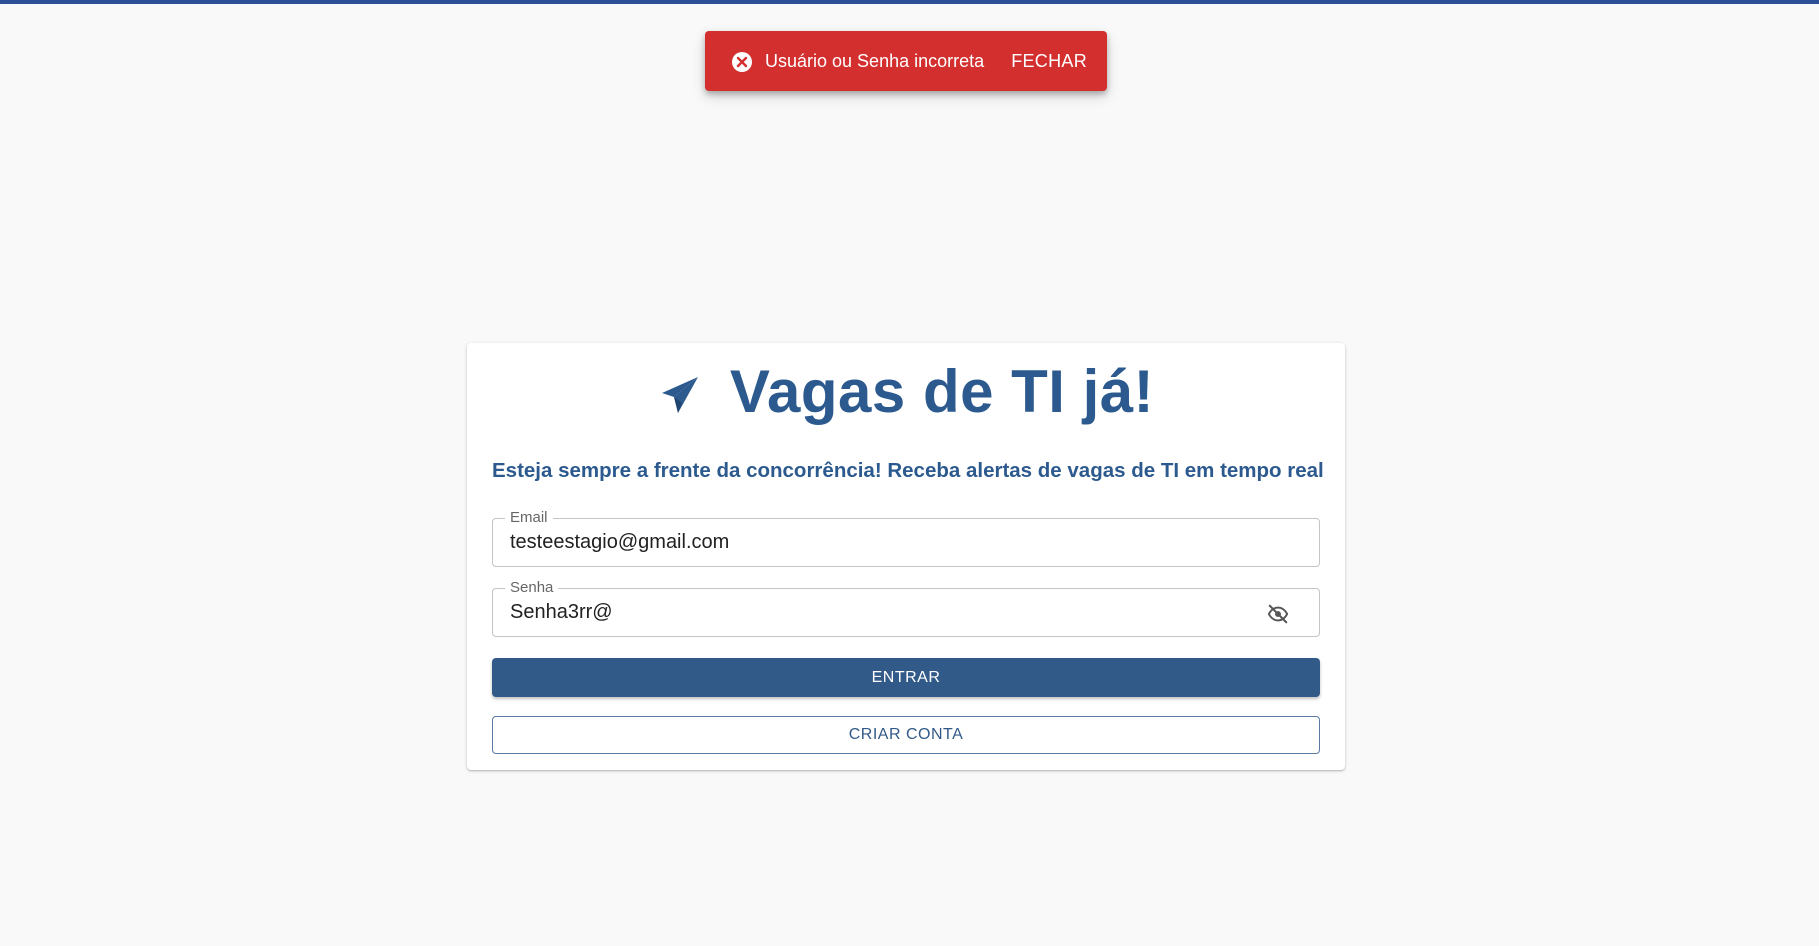  What do you see at coordinates (906, 538) in the screenshot?
I see `email-field: Email testeestagio@gmail.com` at bounding box center [906, 538].